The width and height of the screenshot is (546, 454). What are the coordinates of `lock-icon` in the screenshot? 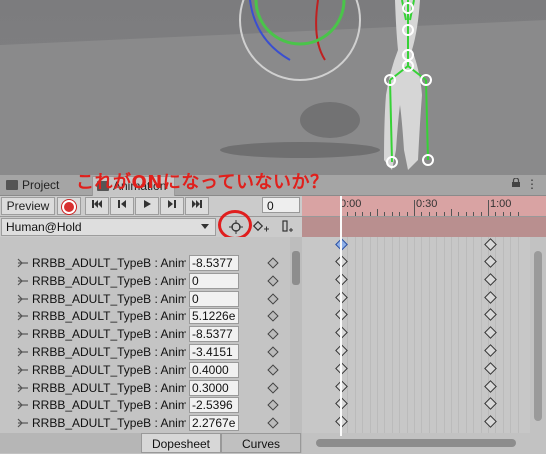 It's located at (516, 182).